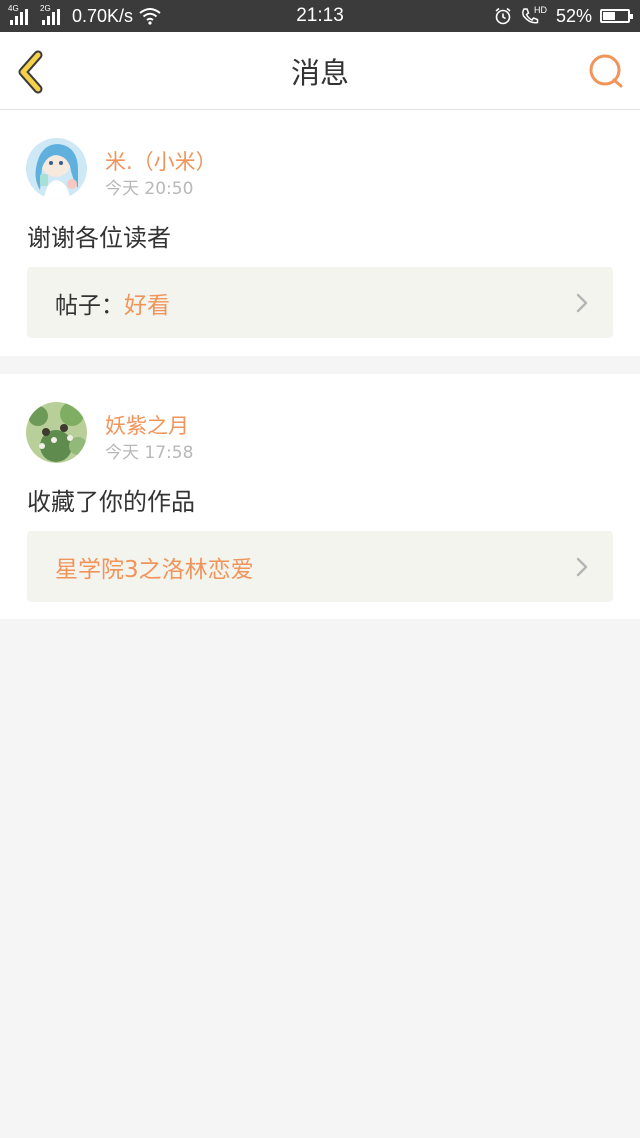  What do you see at coordinates (320, 302) in the screenshot?
I see `post-link: 帖子： 好看` at bounding box center [320, 302].